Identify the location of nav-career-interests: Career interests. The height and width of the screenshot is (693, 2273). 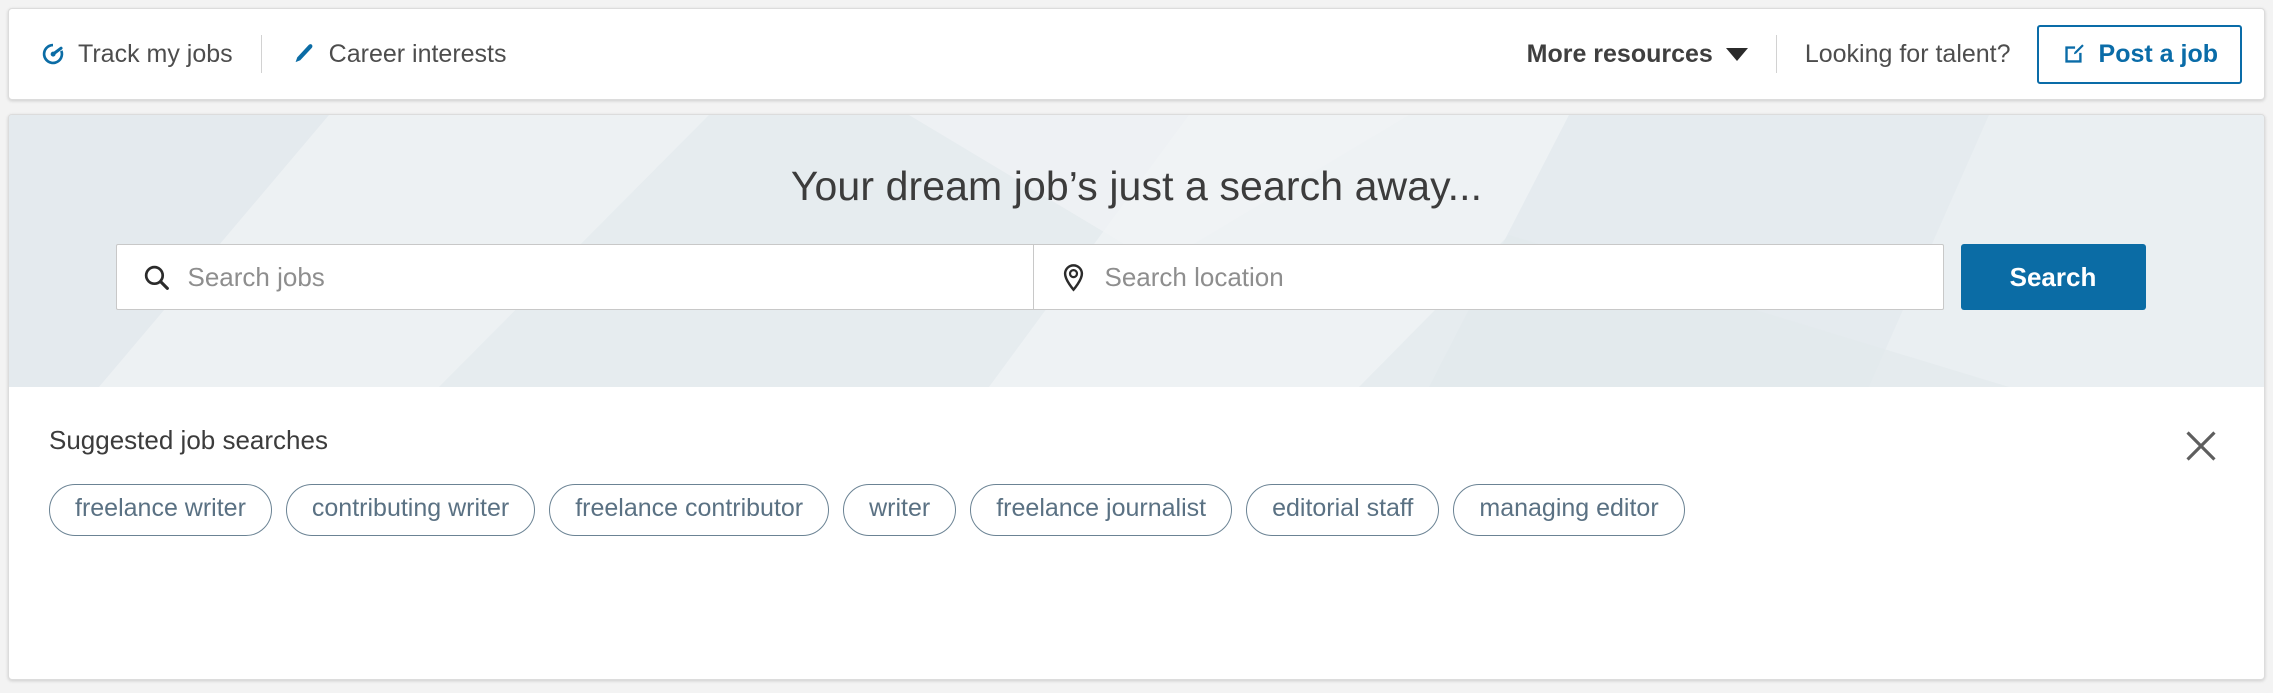
(398, 54).